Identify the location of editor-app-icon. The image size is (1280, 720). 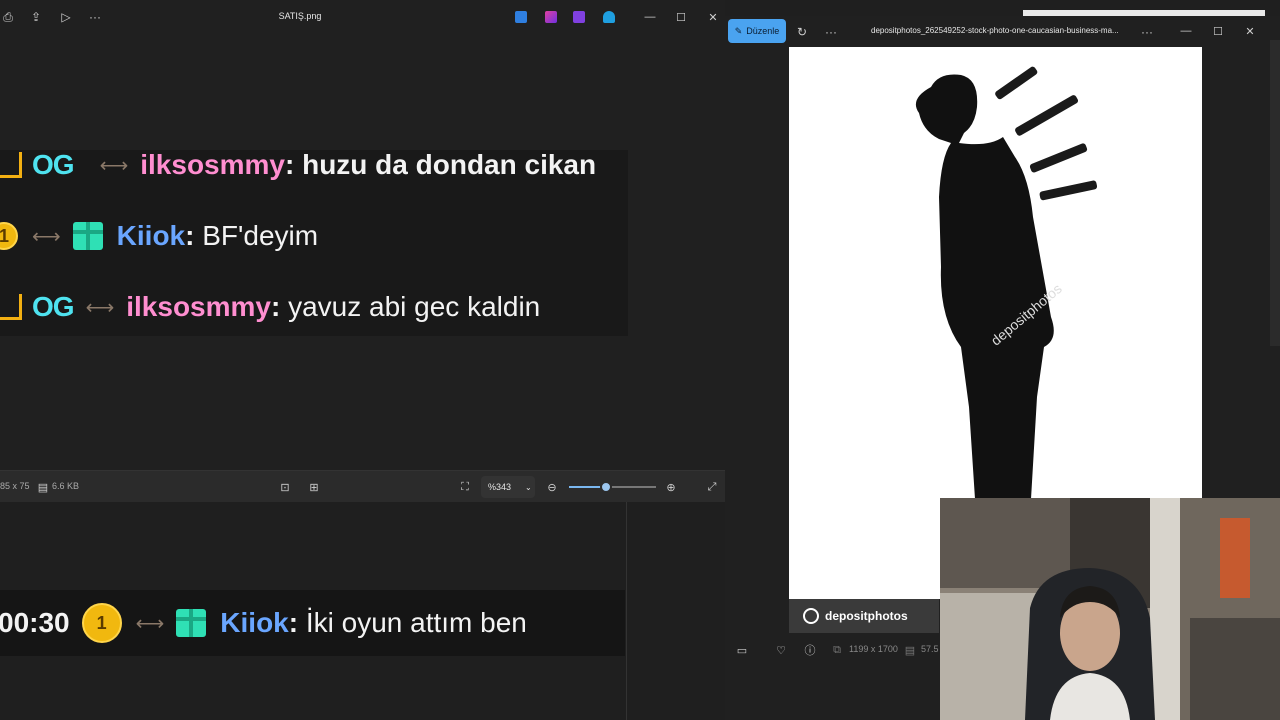
(521, 17).